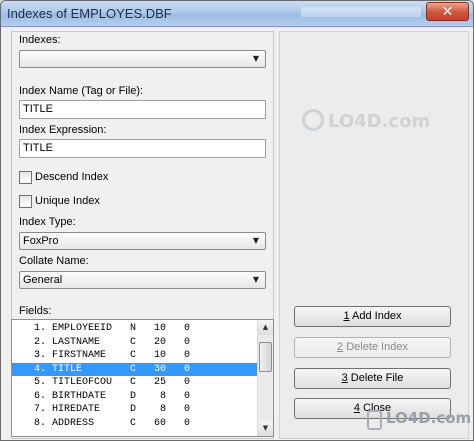 Image resolution: width=474 pixels, height=441 pixels. I want to click on close-icon: ✕, so click(447, 11).